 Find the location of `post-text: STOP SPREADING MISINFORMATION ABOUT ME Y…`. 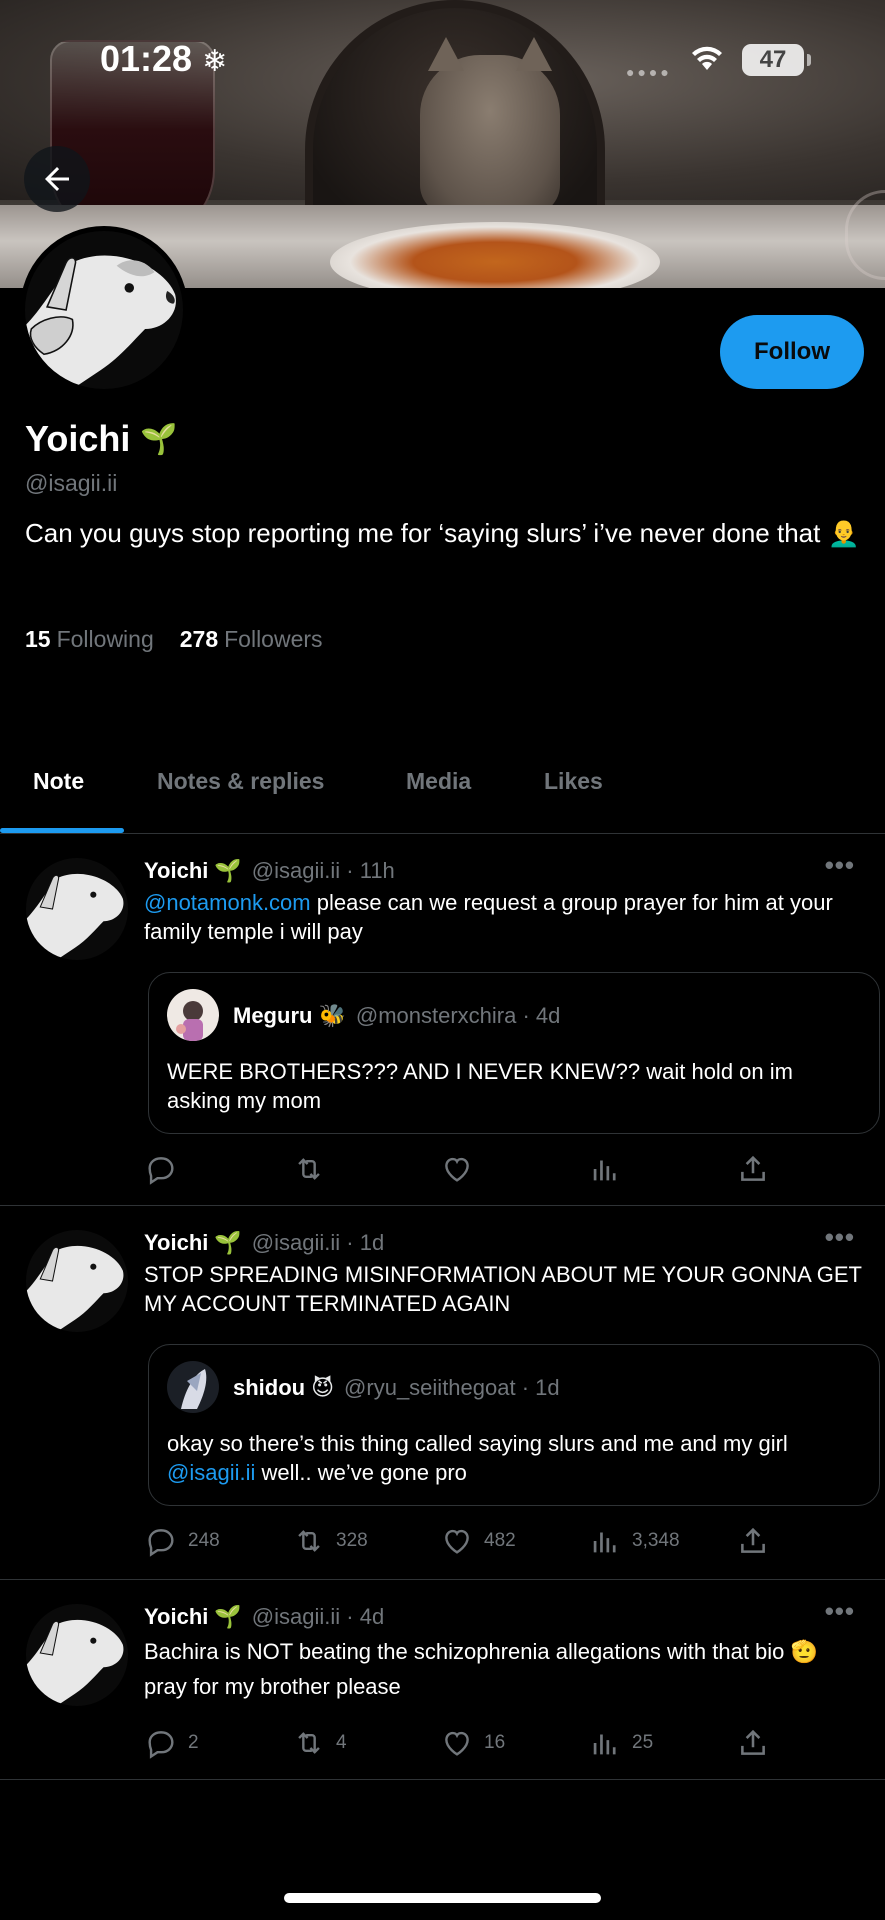

post-text: STOP SPREADING MISINFORMATION ABOUT ME Y… is located at coordinates (503, 1289).